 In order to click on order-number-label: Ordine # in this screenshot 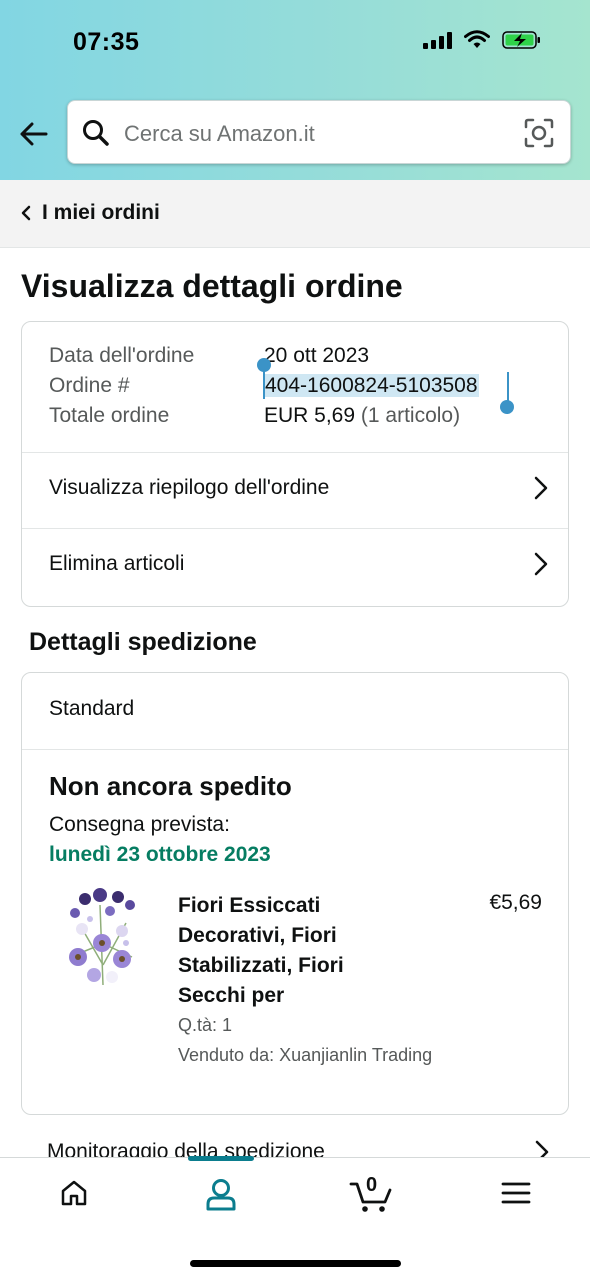, I will do `click(89, 385)`.